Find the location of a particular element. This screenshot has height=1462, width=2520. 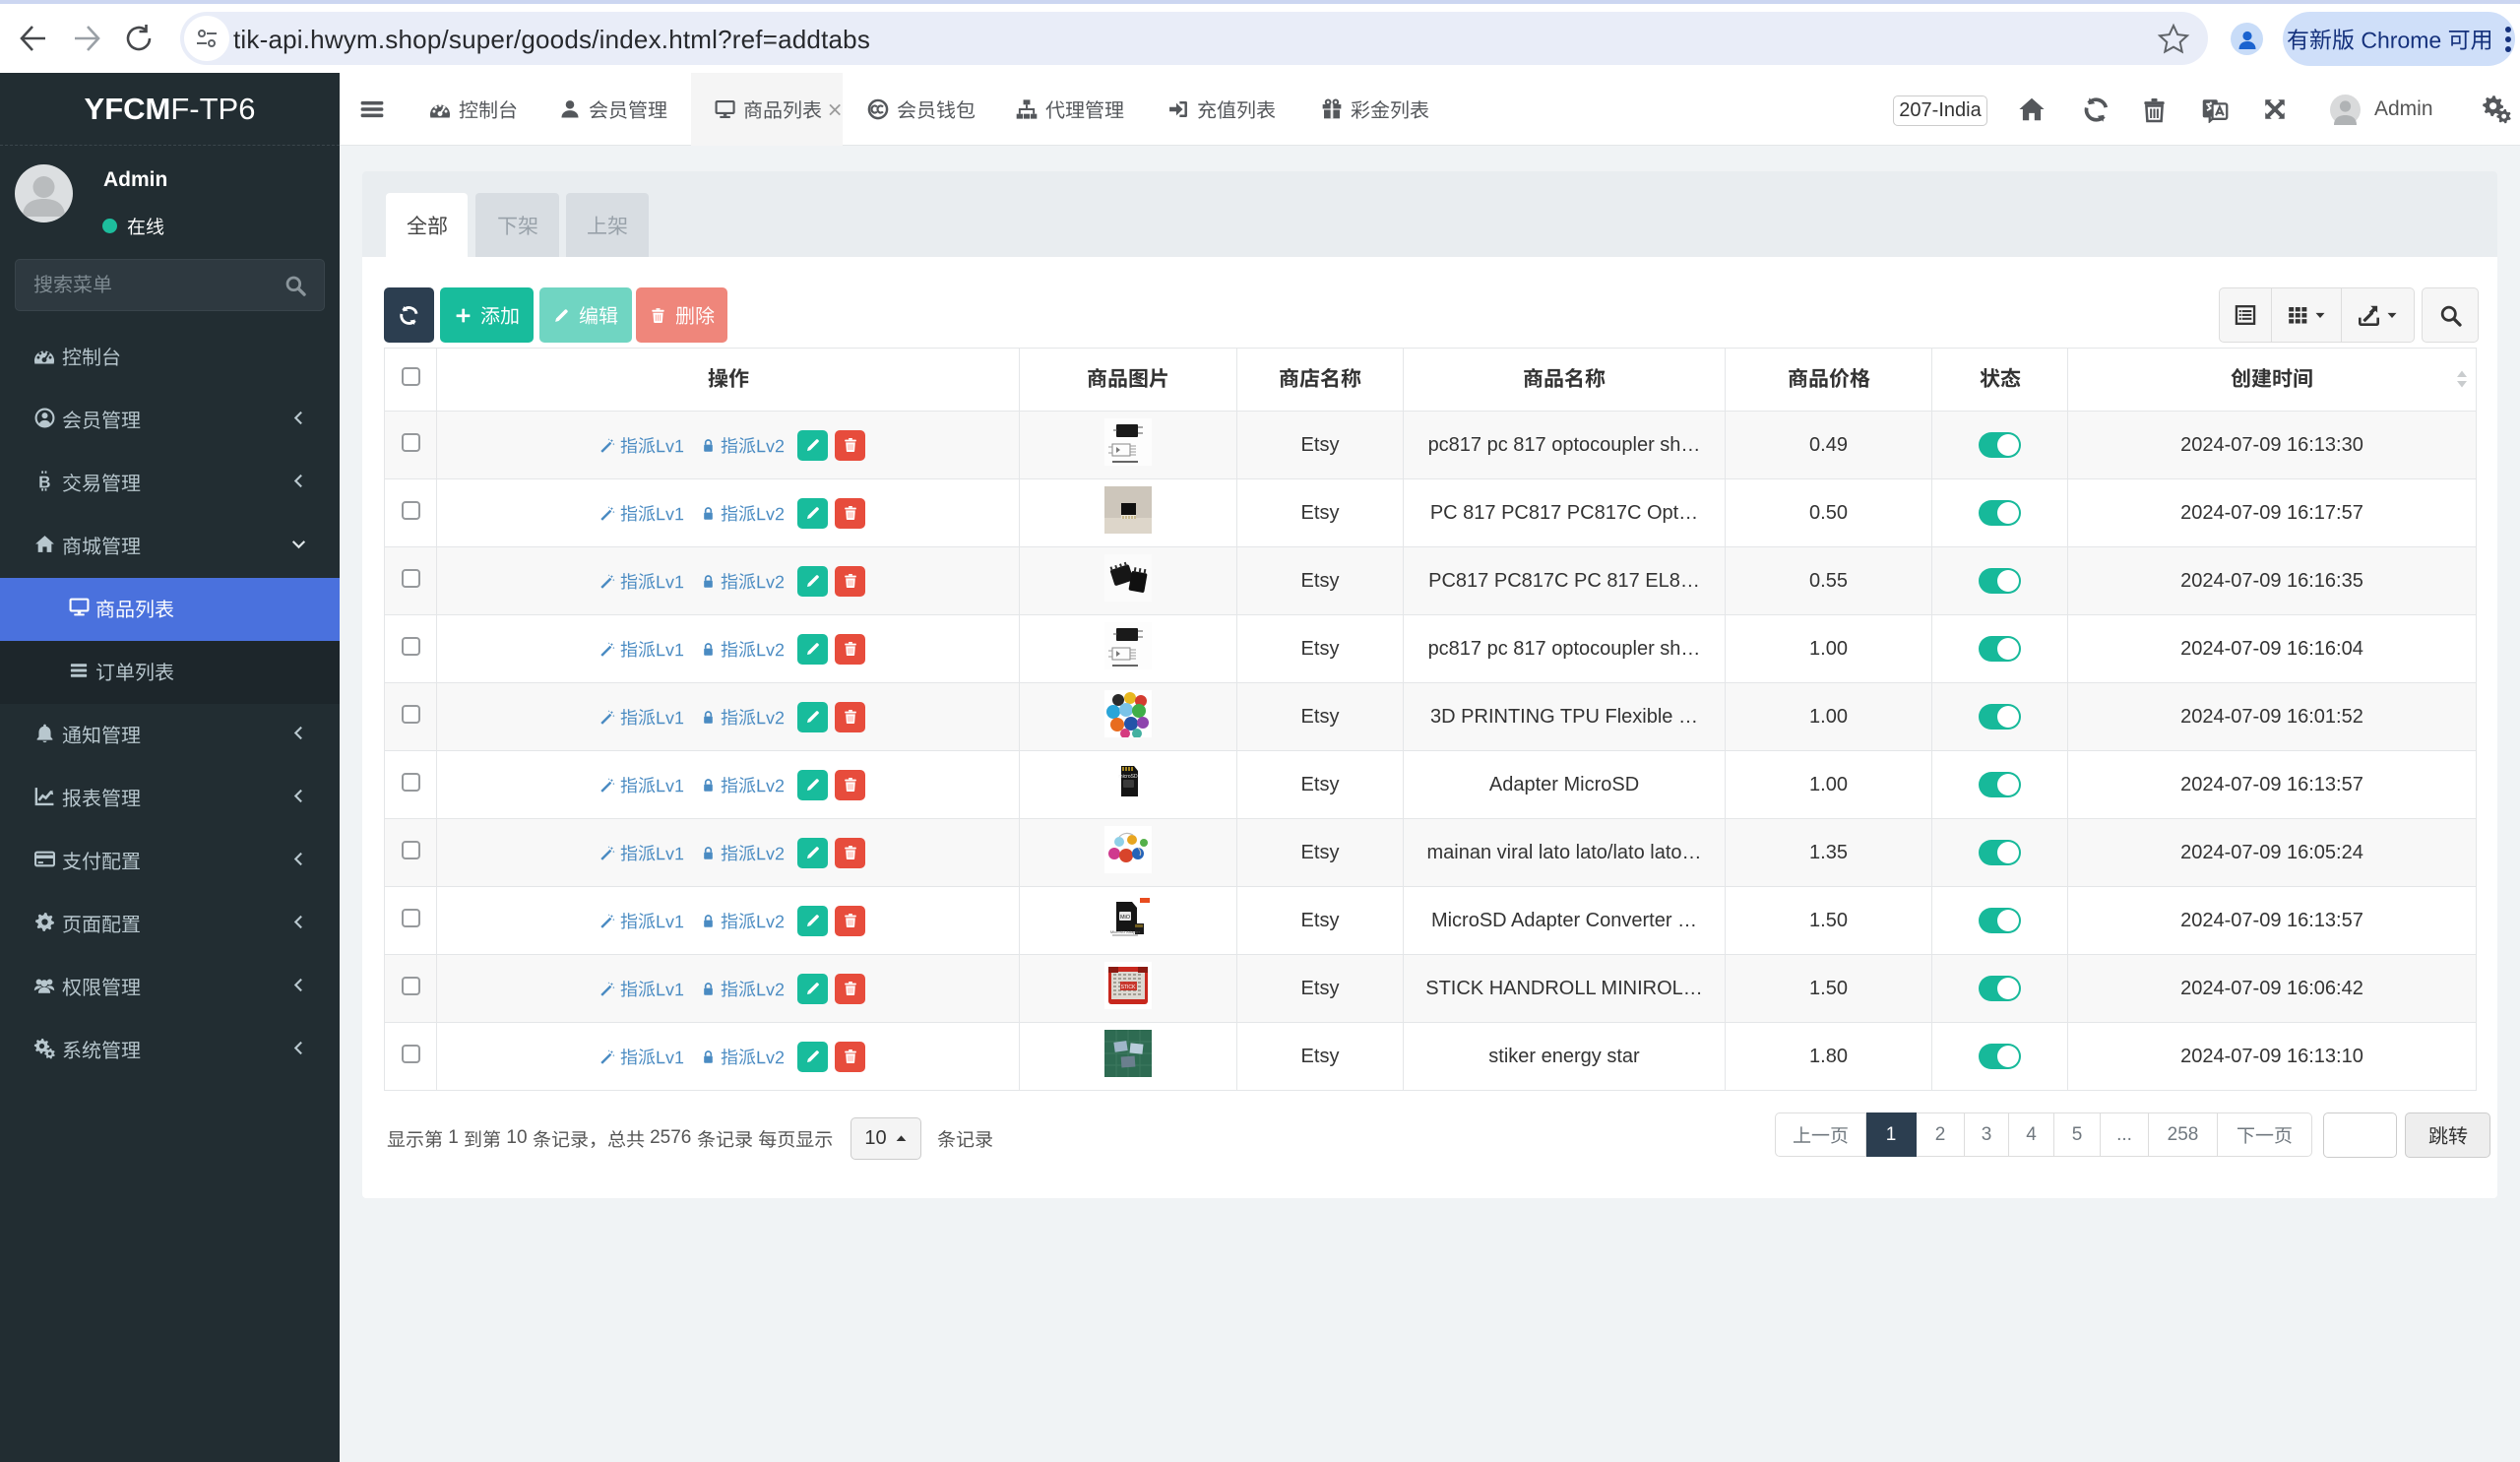

svg-text: microSD is located at coordinates (1128, 777).